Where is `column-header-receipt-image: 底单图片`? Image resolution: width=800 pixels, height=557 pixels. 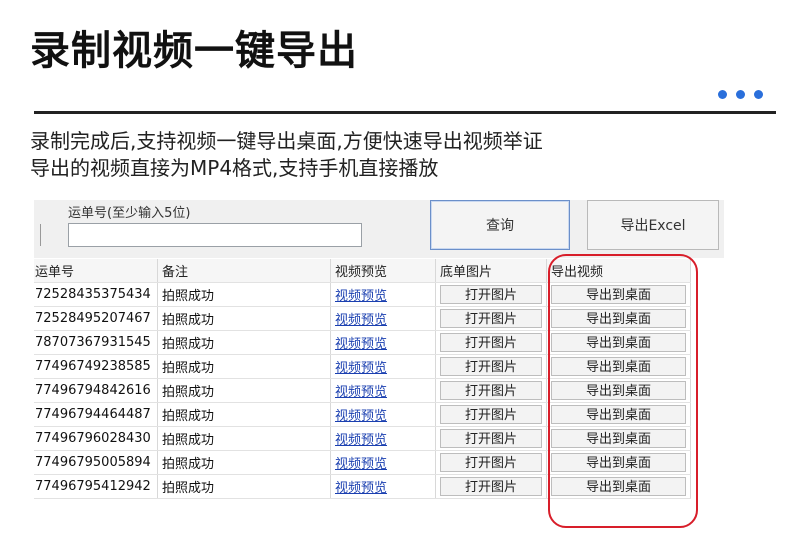
column-header-receipt-image: 底单图片 is located at coordinates (491, 271).